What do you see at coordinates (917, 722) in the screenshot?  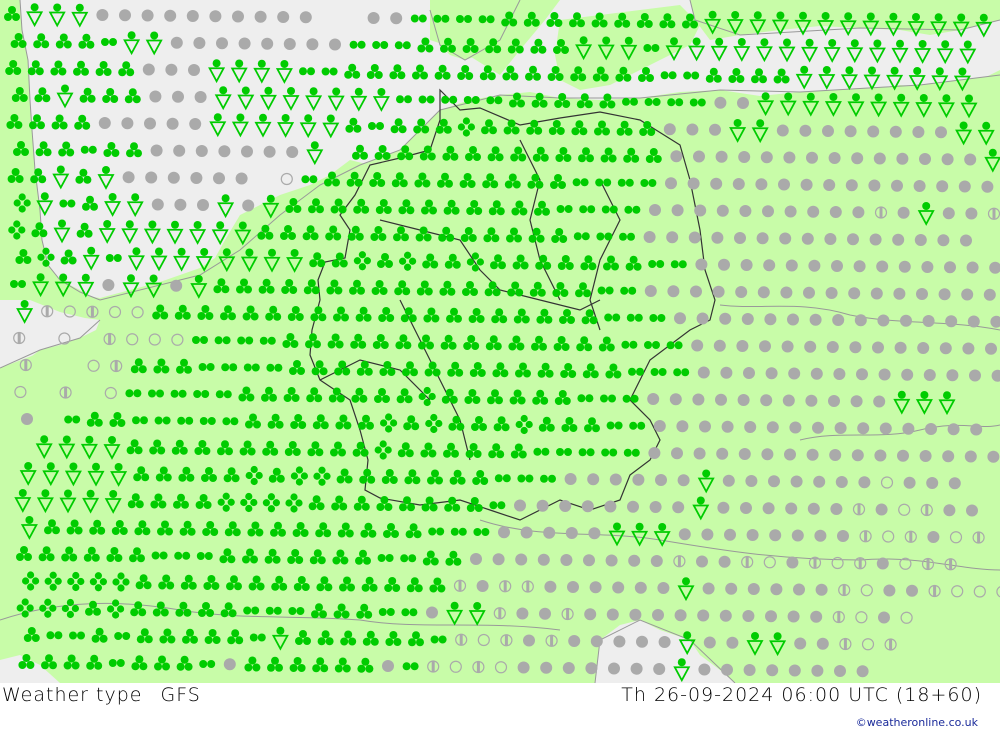 I see `credit-link: ©weatheronline.co.uk` at bounding box center [917, 722].